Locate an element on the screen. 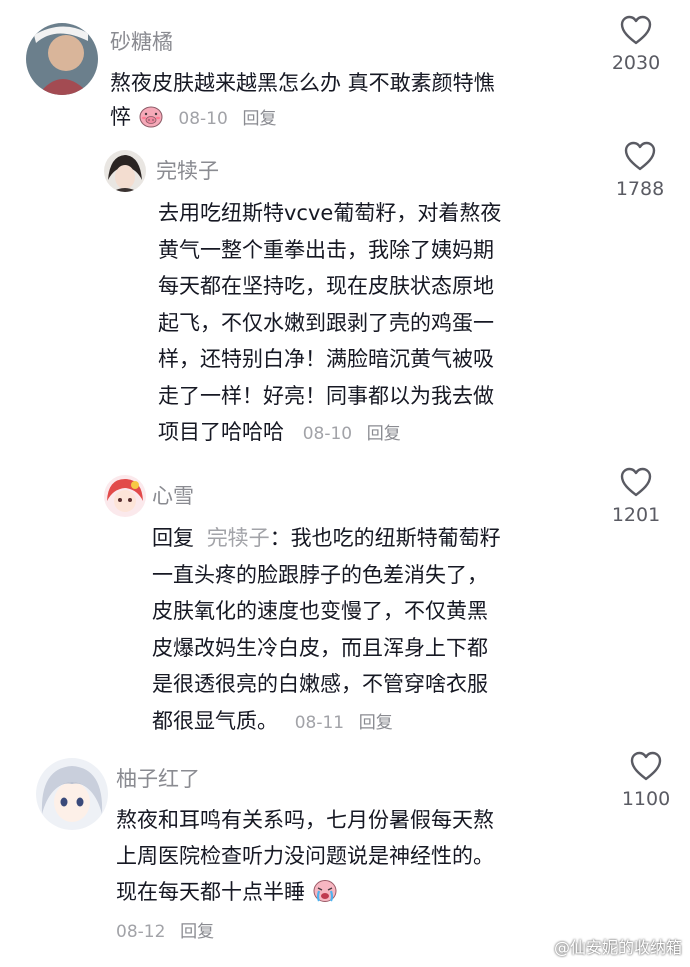 The image size is (690, 967). comment-line: 每天都在坚持吃，现在皮肤状态原地 is located at coordinates (326, 286).